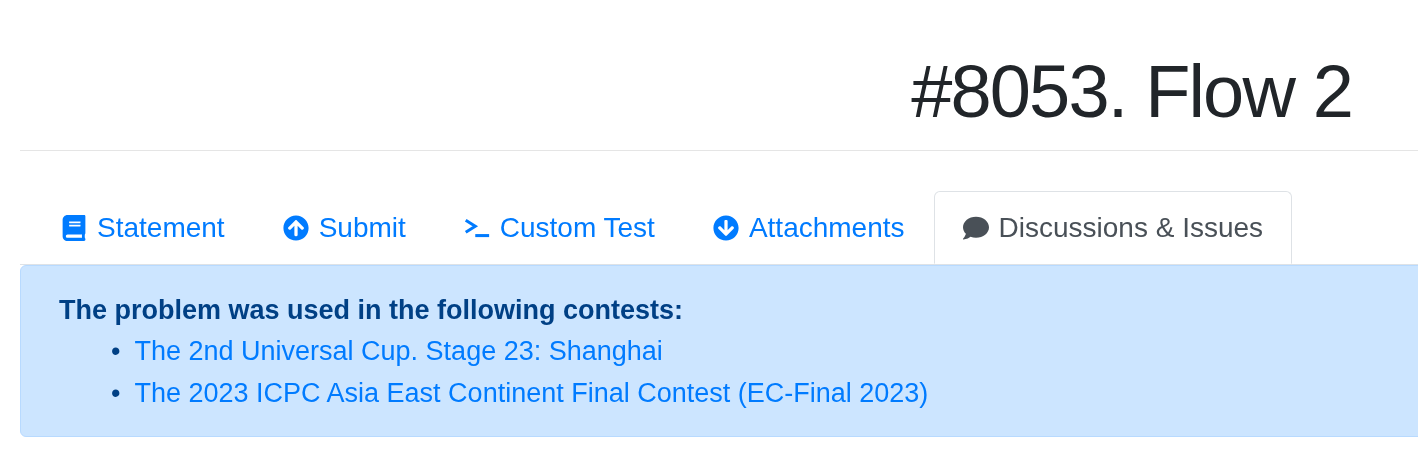  Describe the element at coordinates (372, 310) in the screenshot. I see `alert-heading: The problem was used in the following contests:` at that location.